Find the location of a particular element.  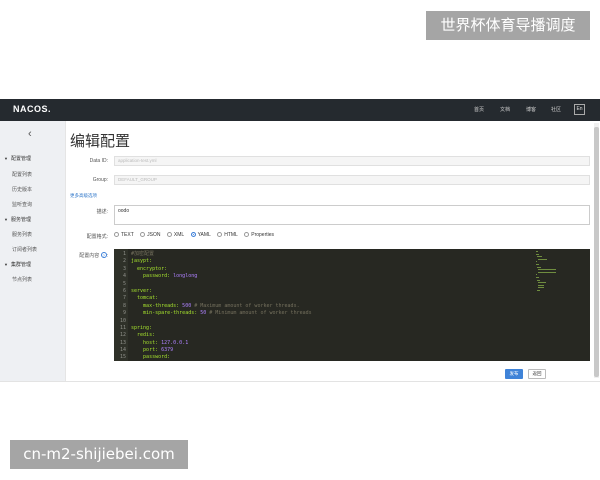

token-rest: 6379 is located at coordinates (166, 350).